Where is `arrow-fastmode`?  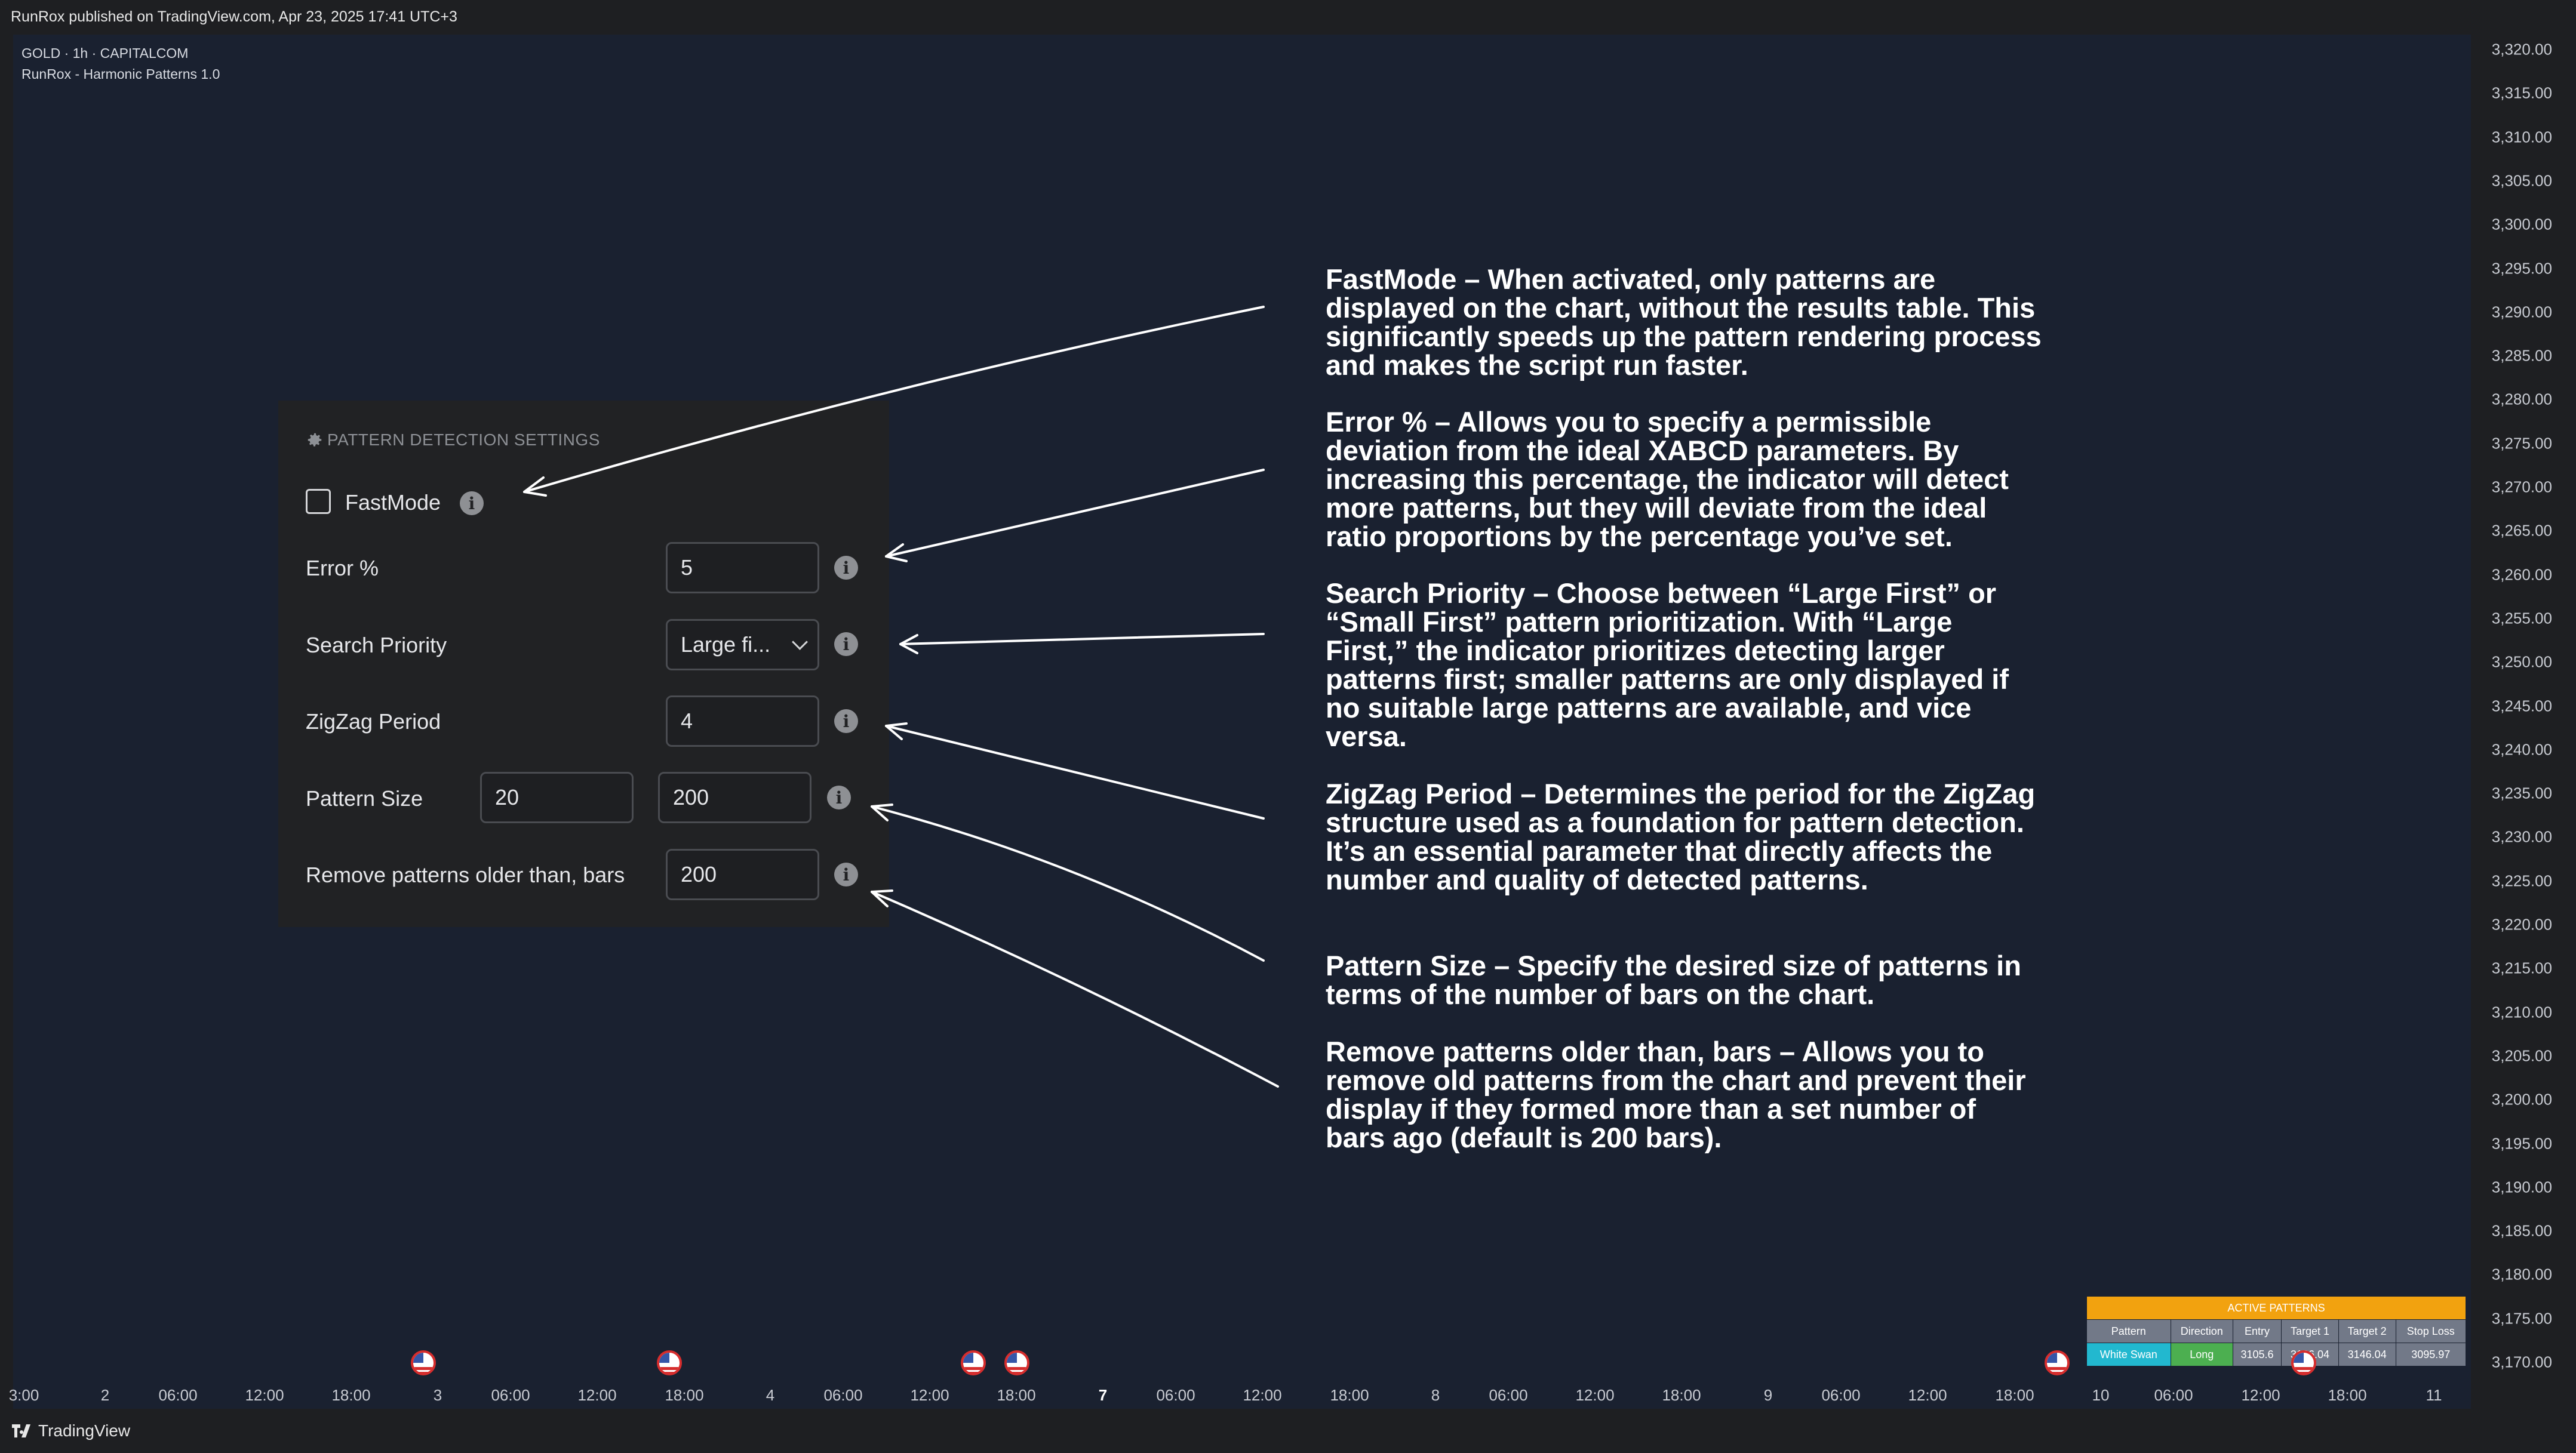
arrow-fastmode is located at coordinates (894, 399).